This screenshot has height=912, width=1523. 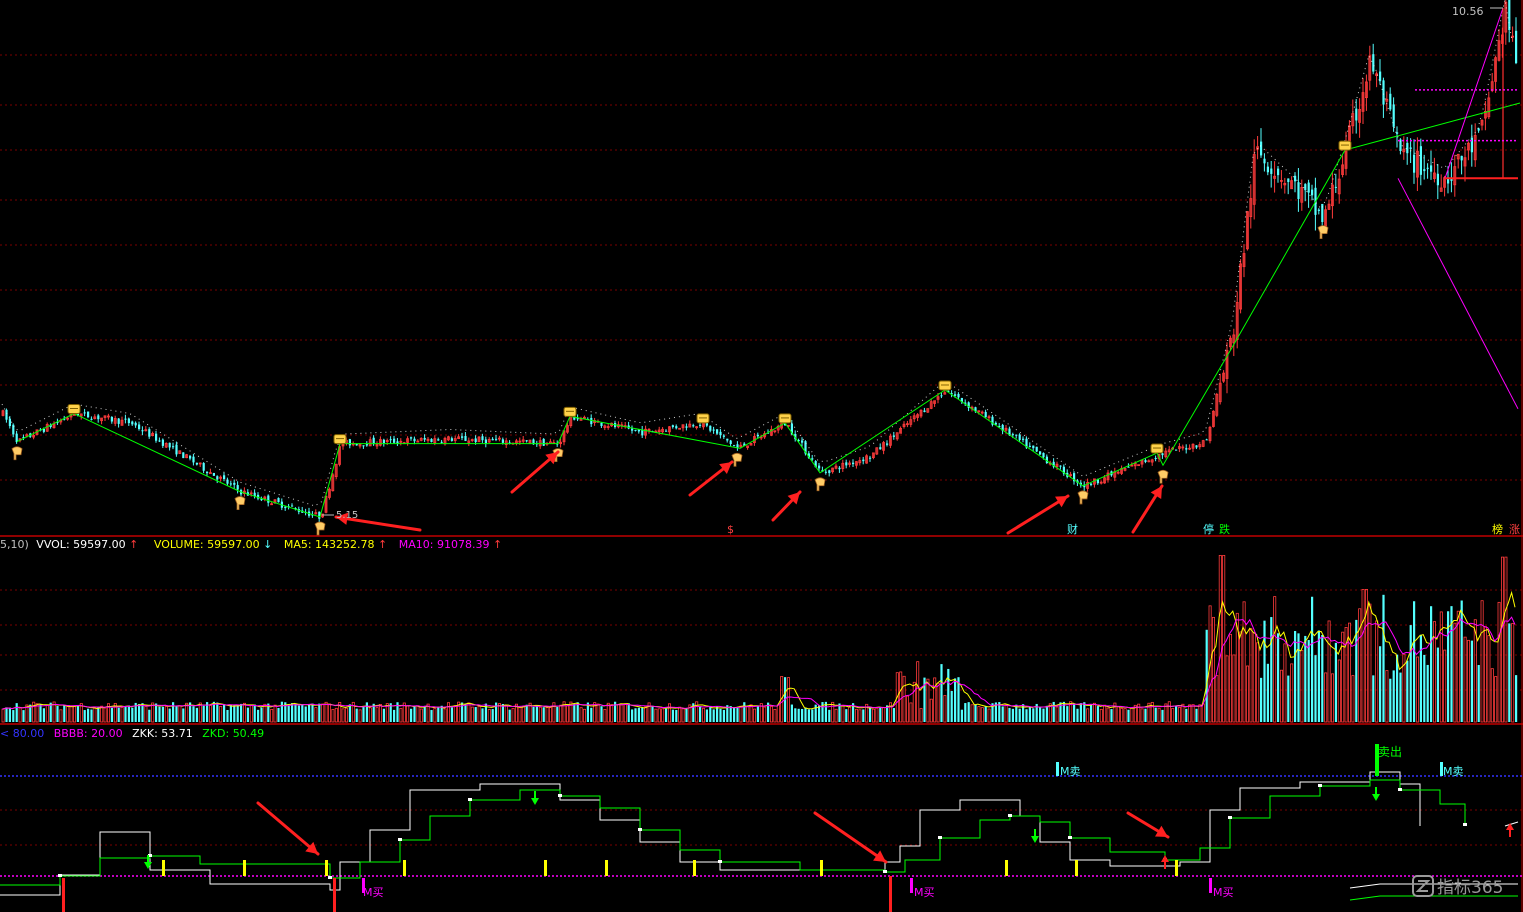 What do you see at coordinates (497, 544) in the screenshot?
I see `up-arrow-icon: ↑` at bounding box center [497, 544].